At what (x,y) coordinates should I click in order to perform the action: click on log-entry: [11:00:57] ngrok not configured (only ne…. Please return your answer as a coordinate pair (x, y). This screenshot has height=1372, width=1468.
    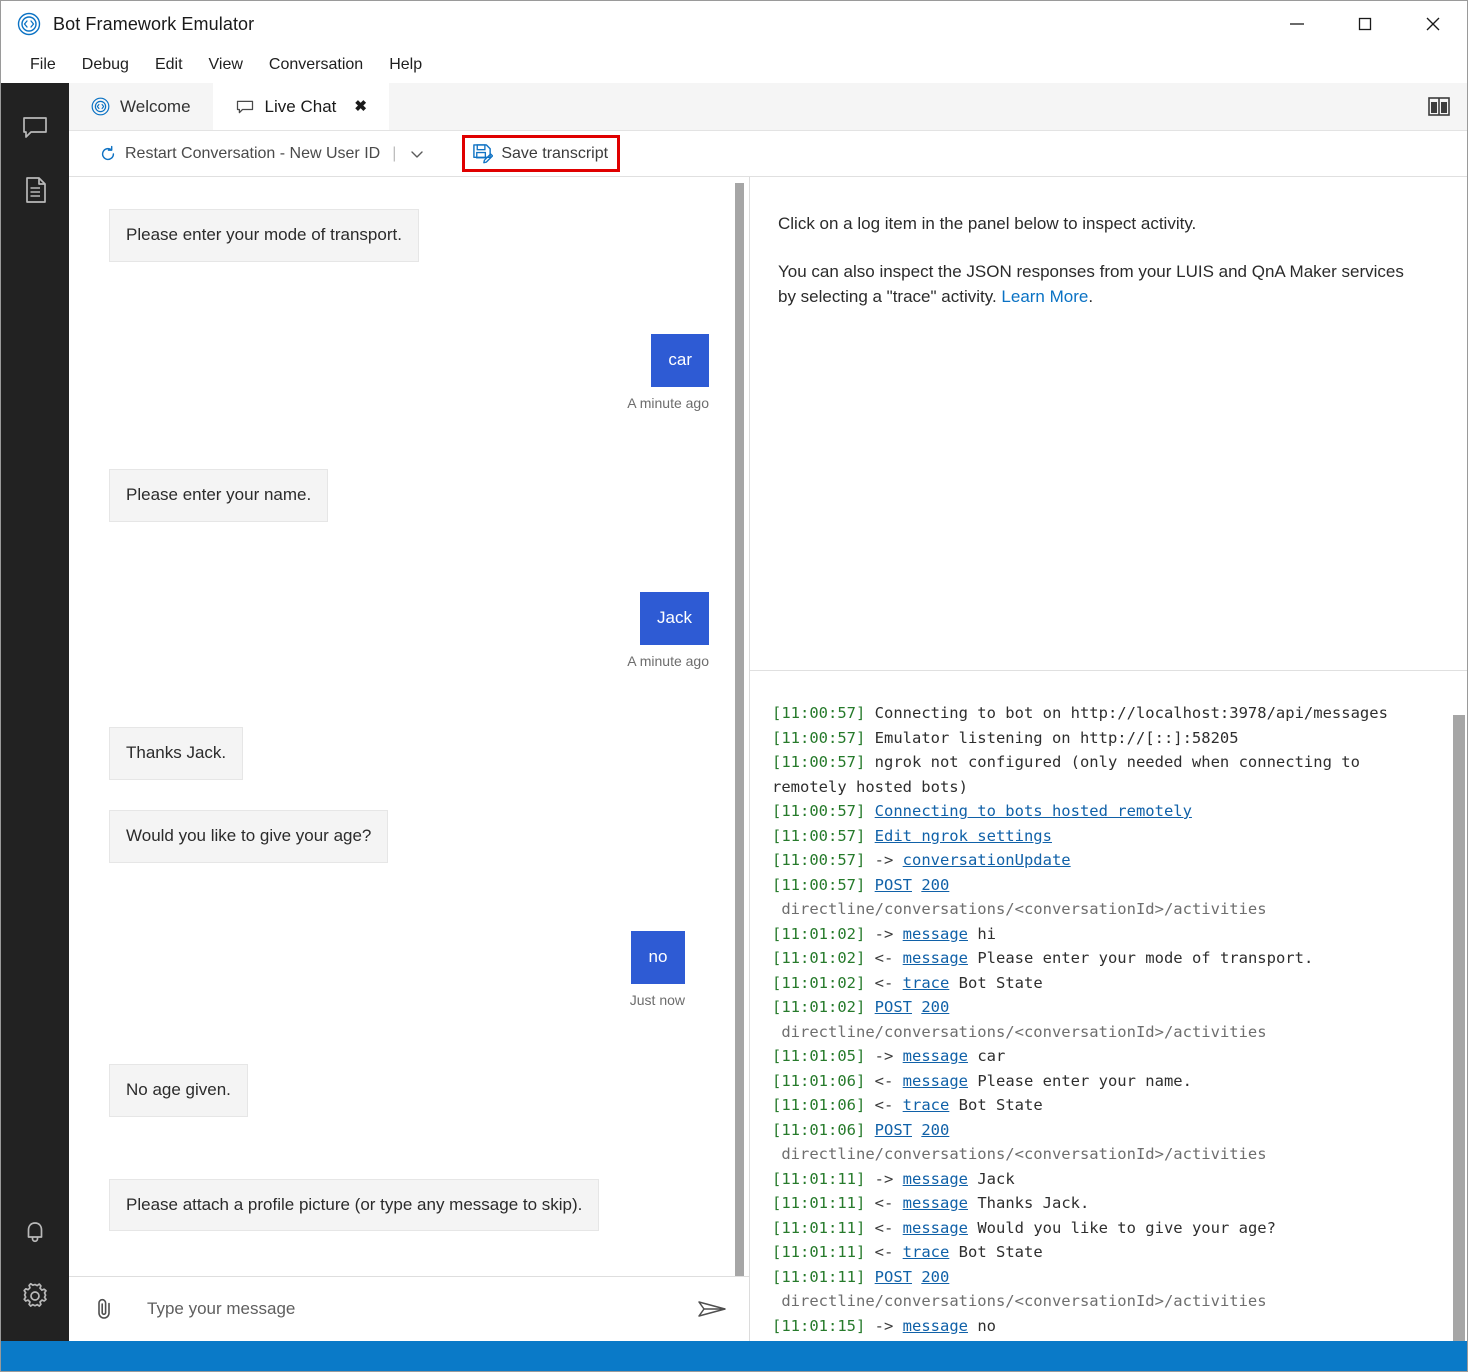
    Looking at the image, I should click on (1106, 774).